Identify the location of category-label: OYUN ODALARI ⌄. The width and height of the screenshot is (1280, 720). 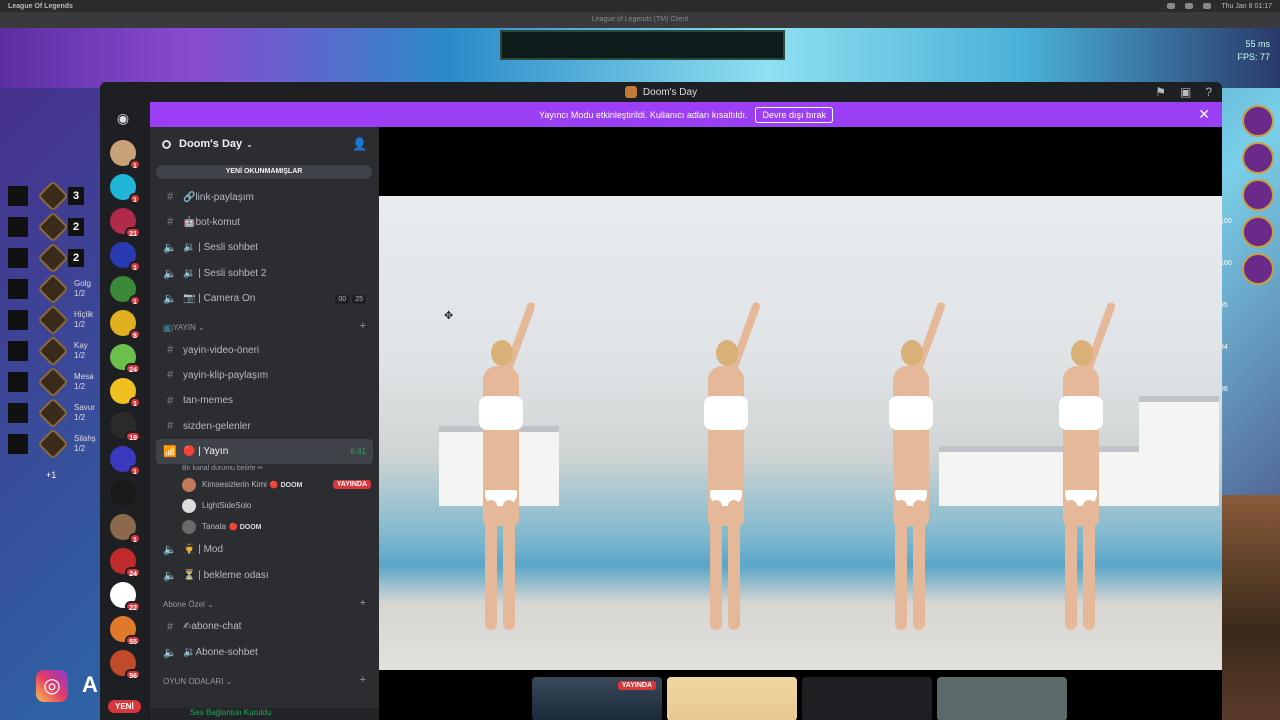
(198, 681).